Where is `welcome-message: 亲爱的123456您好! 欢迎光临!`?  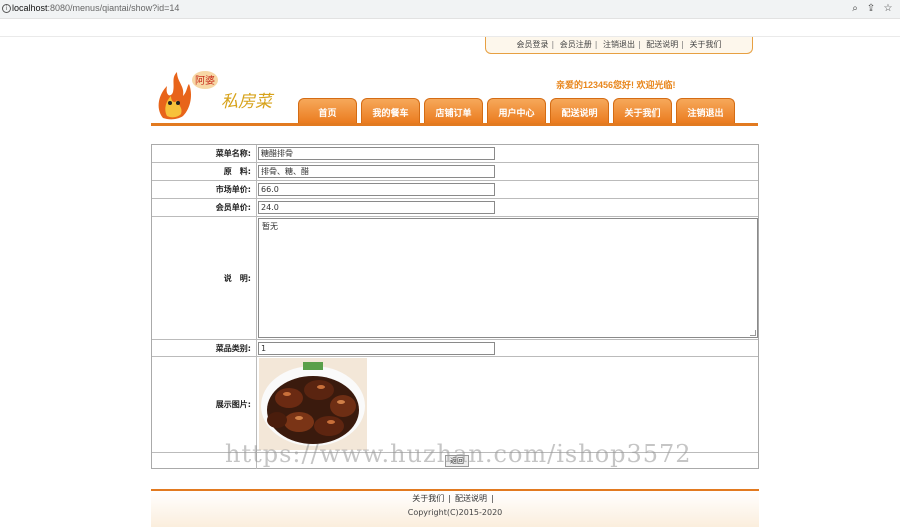
welcome-message: 亲爱的123456您好! 欢迎光临! is located at coordinates (616, 85).